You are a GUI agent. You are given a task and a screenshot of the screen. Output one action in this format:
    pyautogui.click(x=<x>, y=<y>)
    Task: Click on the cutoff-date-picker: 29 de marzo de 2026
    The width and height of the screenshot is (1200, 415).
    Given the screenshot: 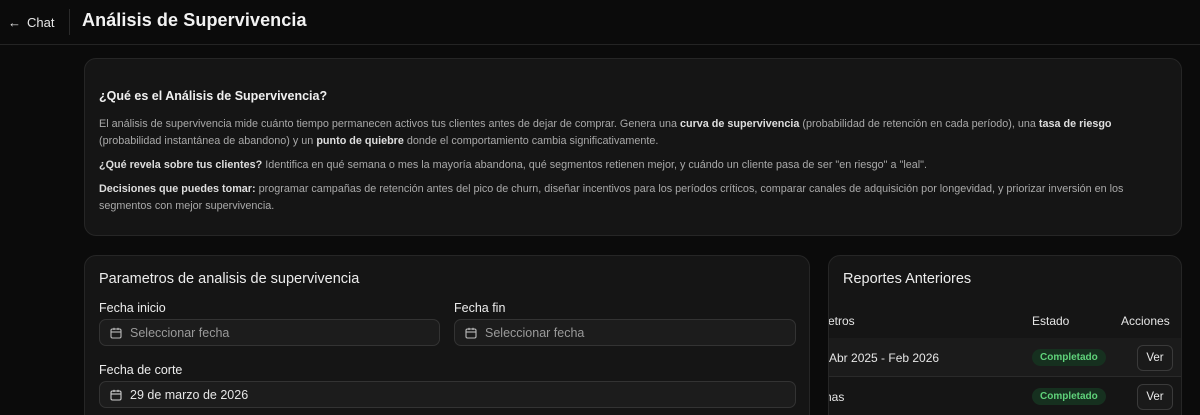 What is the action you would take?
    pyautogui.click(x=447, y=394)
    